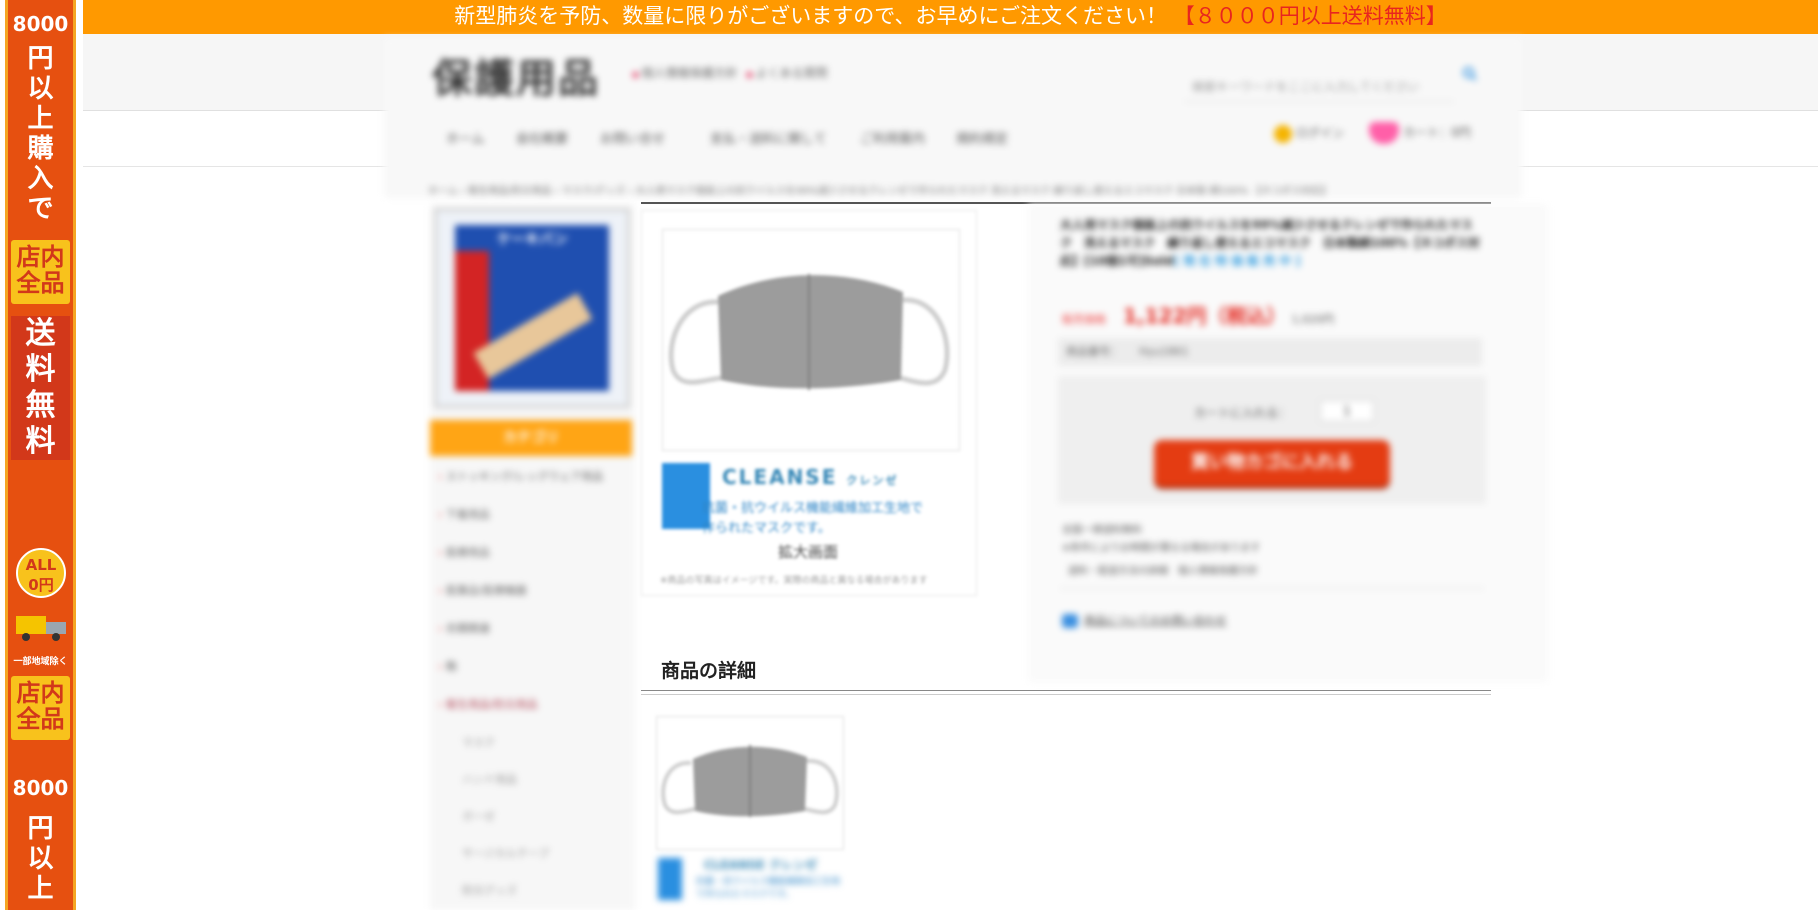  What do you see at coordinates (488, 704) in the screenshot?
I see `category-item-active: 衛生用品/防災用品` at bounding box center [488, 704].